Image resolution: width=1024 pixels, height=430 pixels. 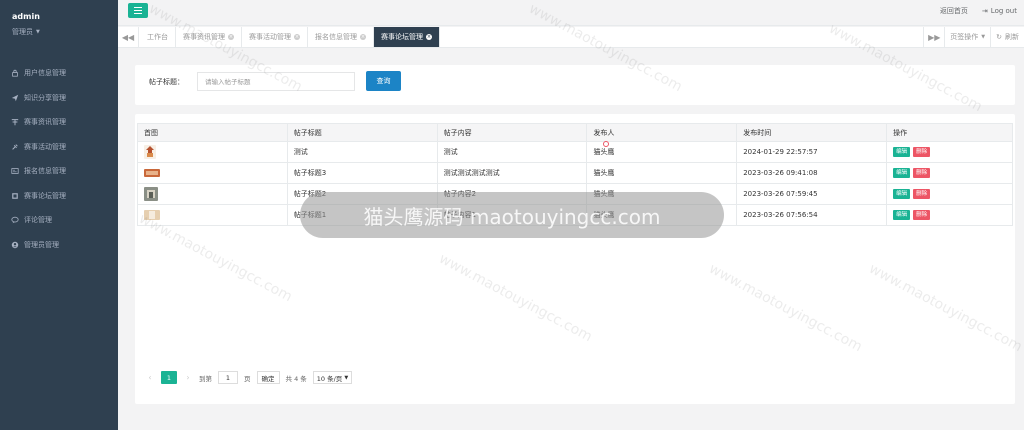 I want to click on table-row: 测试 测试 猫头鹰 2024-01-29 22:57:57 编辑 删除, so click(x=575, y=152).